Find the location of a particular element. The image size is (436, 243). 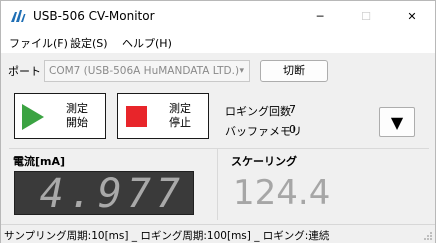

current-lcd-display: 4.977 is located at coordinates (104, 194).